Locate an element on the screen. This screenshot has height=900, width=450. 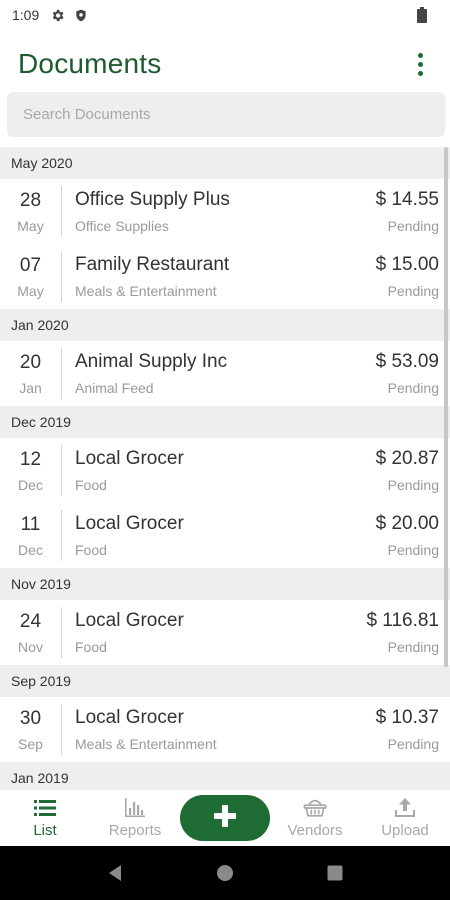
section-header: Nov 2019 is located at coordinates (225, 584).